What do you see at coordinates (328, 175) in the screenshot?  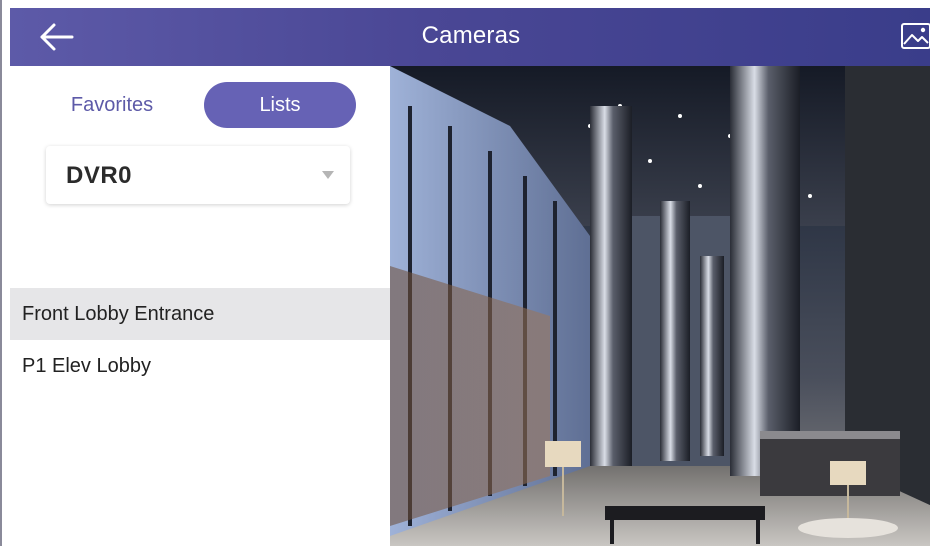 I see `chevron-down-icon` at bounding box center [328, 175].